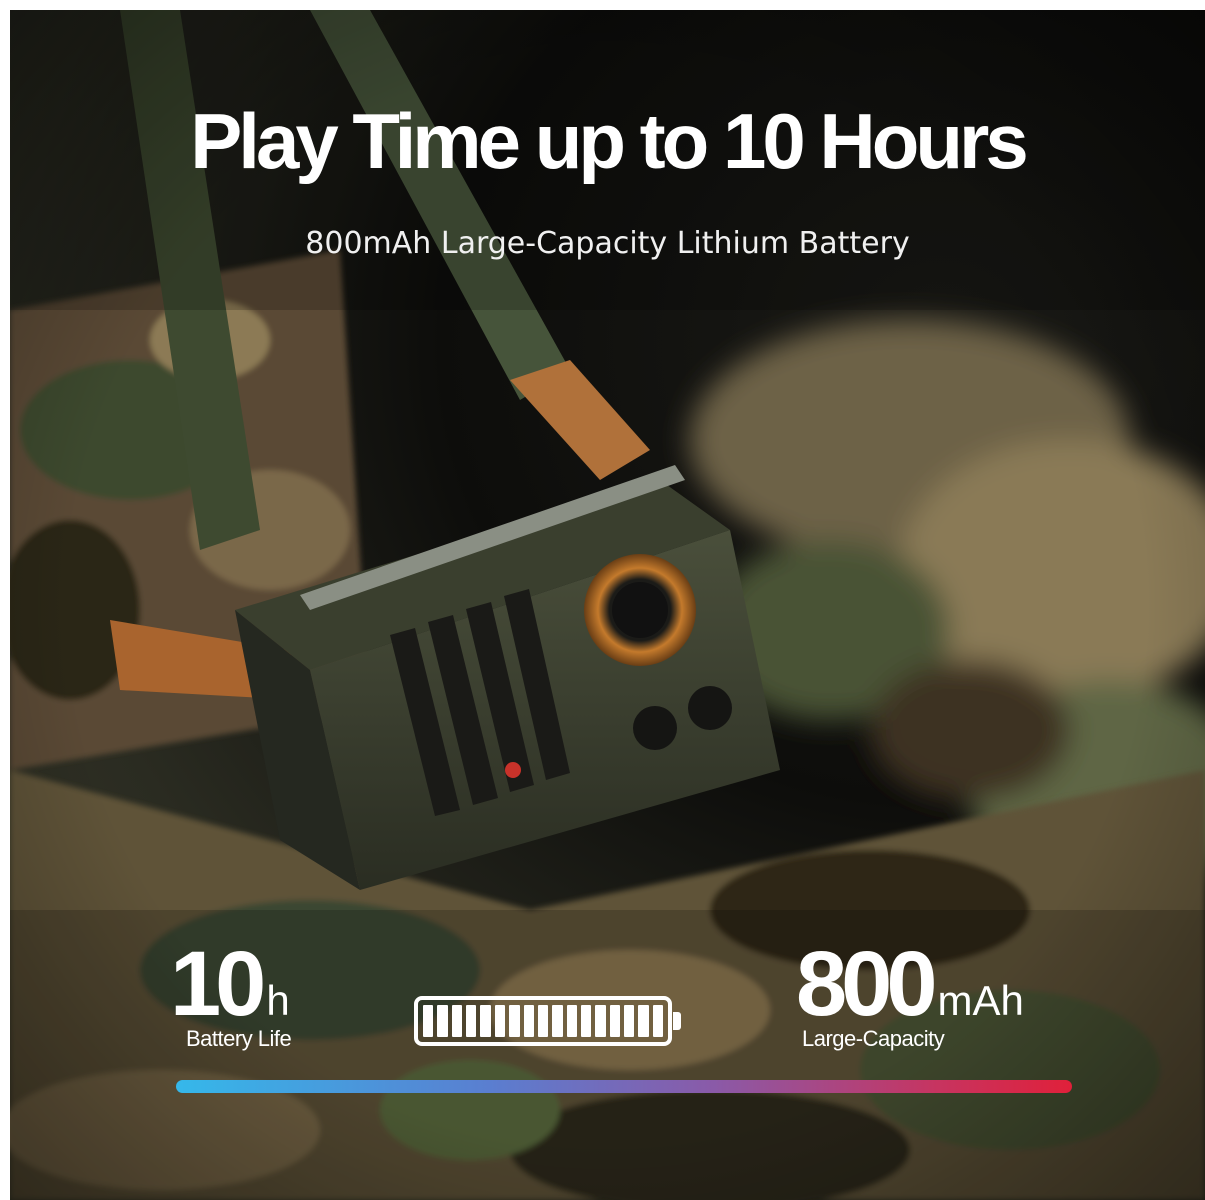 This screenshot has height=1200, width=1205. I want to click on battery-life-stat: 10 h Battery Life, so click(231, 992).